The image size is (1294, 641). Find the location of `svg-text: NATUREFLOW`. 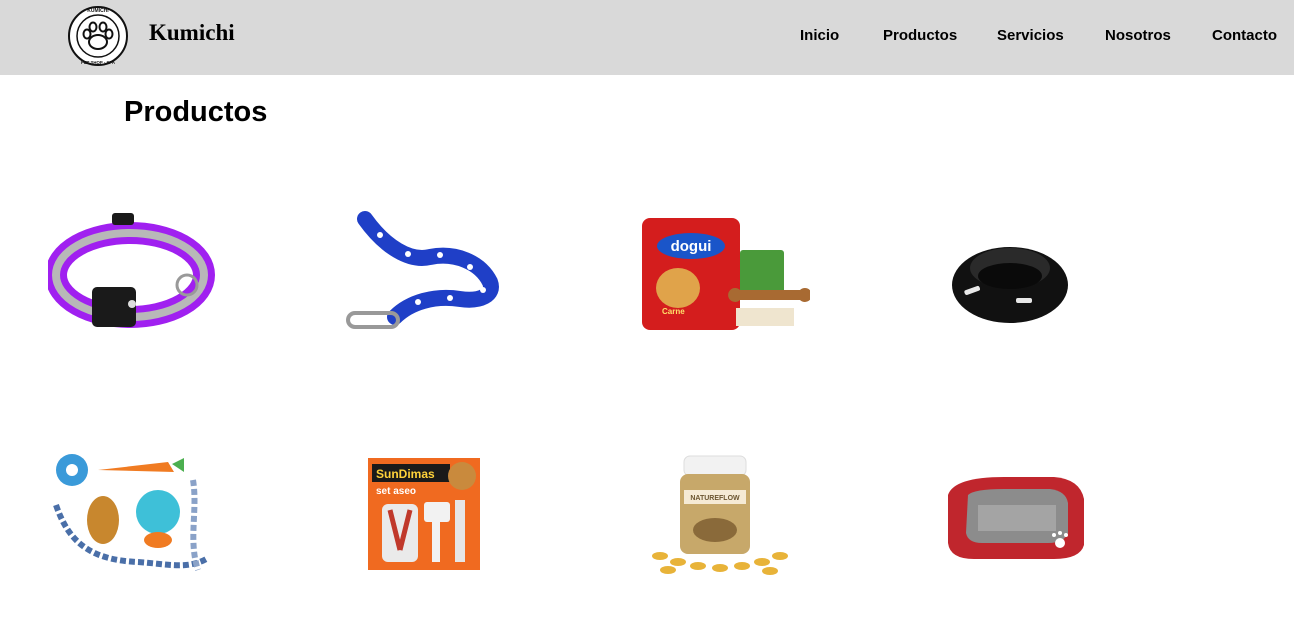

svg-text: NATUREFLOW is located at coordinates (715, 498).